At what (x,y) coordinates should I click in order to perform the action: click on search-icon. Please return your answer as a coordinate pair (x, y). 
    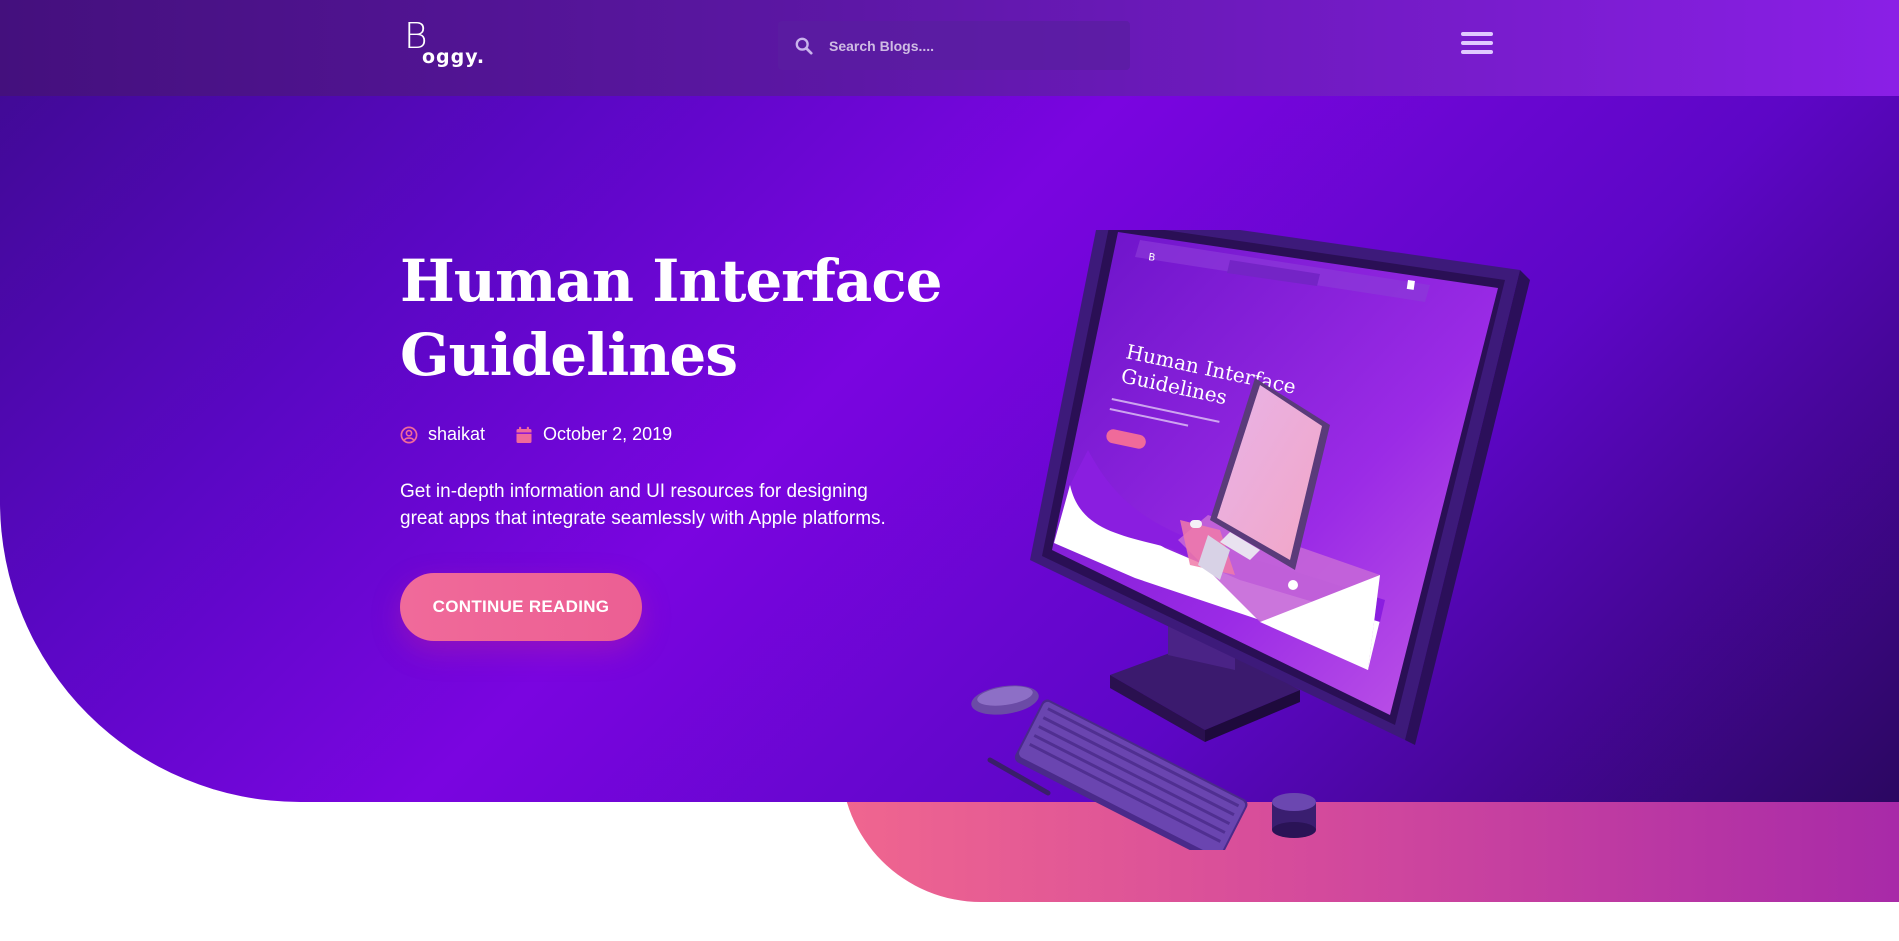
    Looking at the image, I should click on (804, 46).